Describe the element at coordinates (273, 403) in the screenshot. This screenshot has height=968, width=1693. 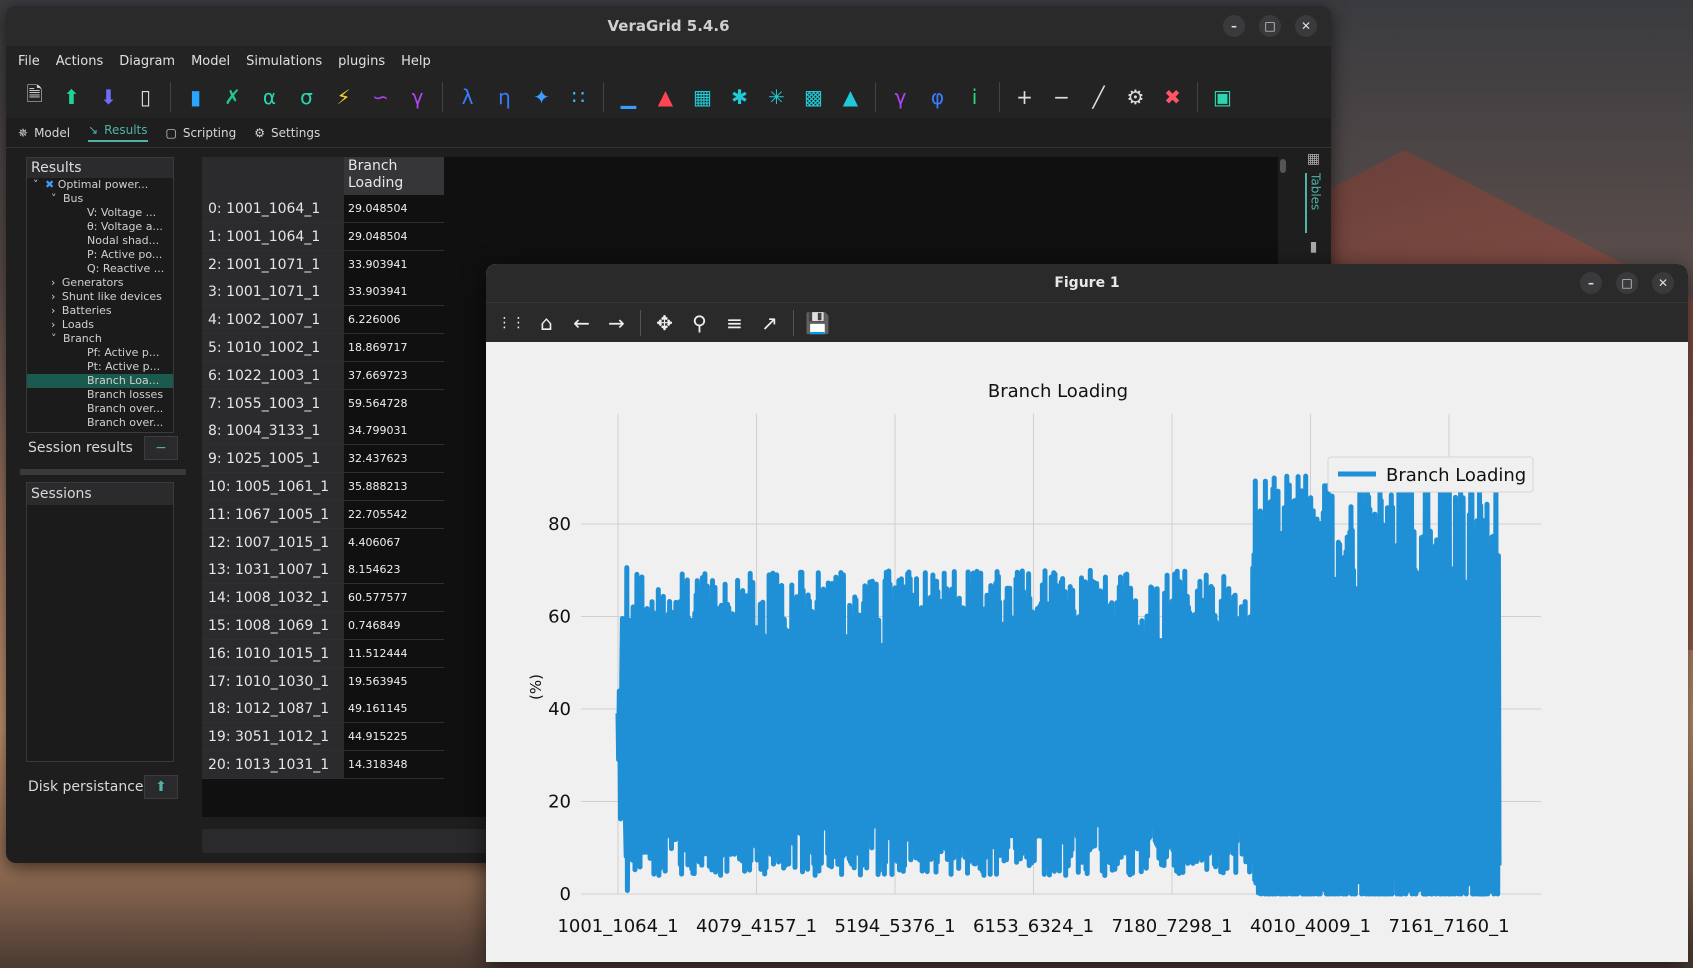
I see `row-header: 7: 1055_1003_1` at that location.